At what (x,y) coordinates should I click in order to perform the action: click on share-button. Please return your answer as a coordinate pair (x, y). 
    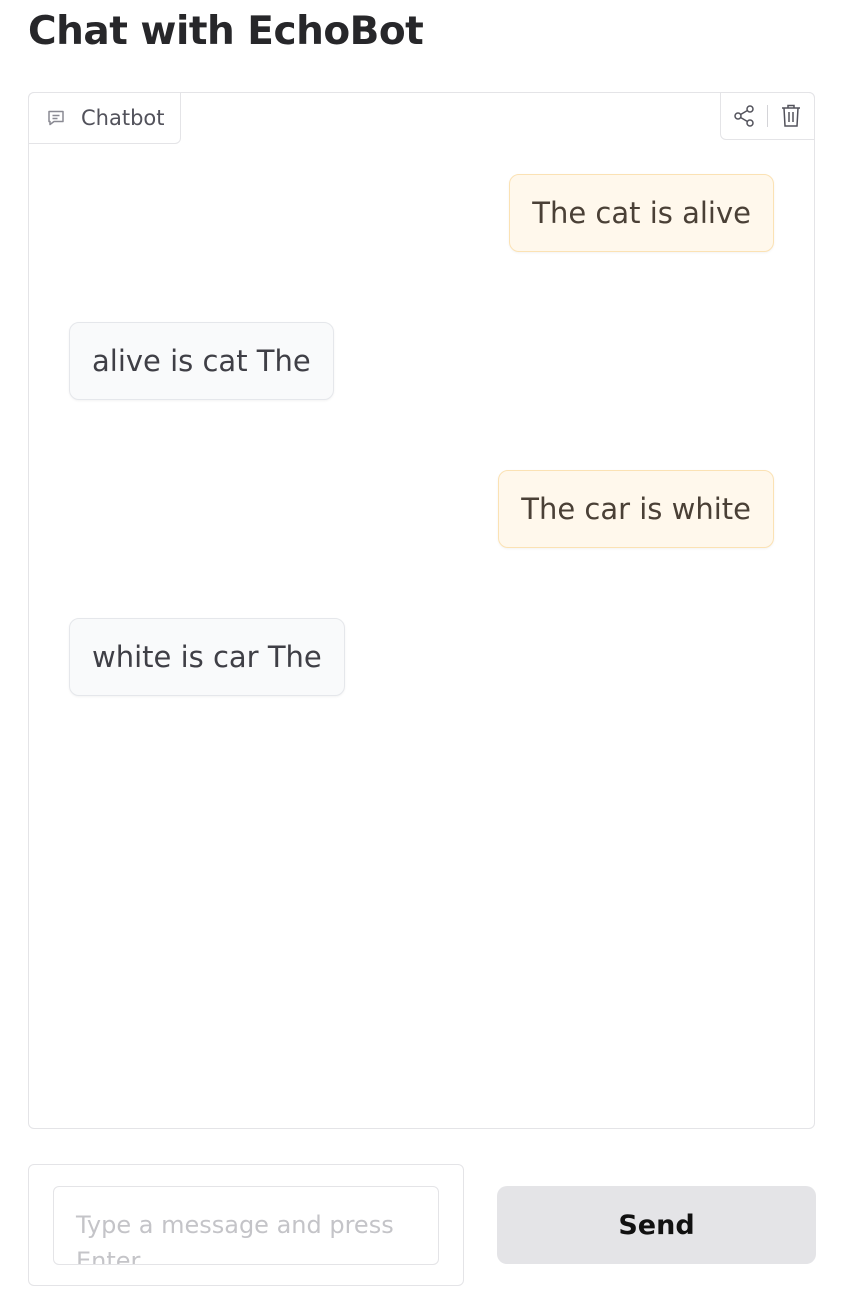
    Looking at the image, I should click on (744, 116).